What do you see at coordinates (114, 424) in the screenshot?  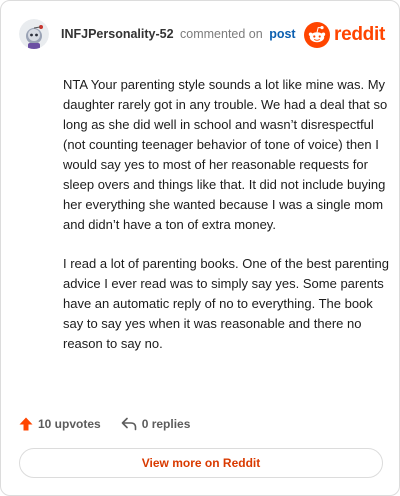 I see `comment-actions: 10 upvotes 0 replies` at bounding box center [114, 424].